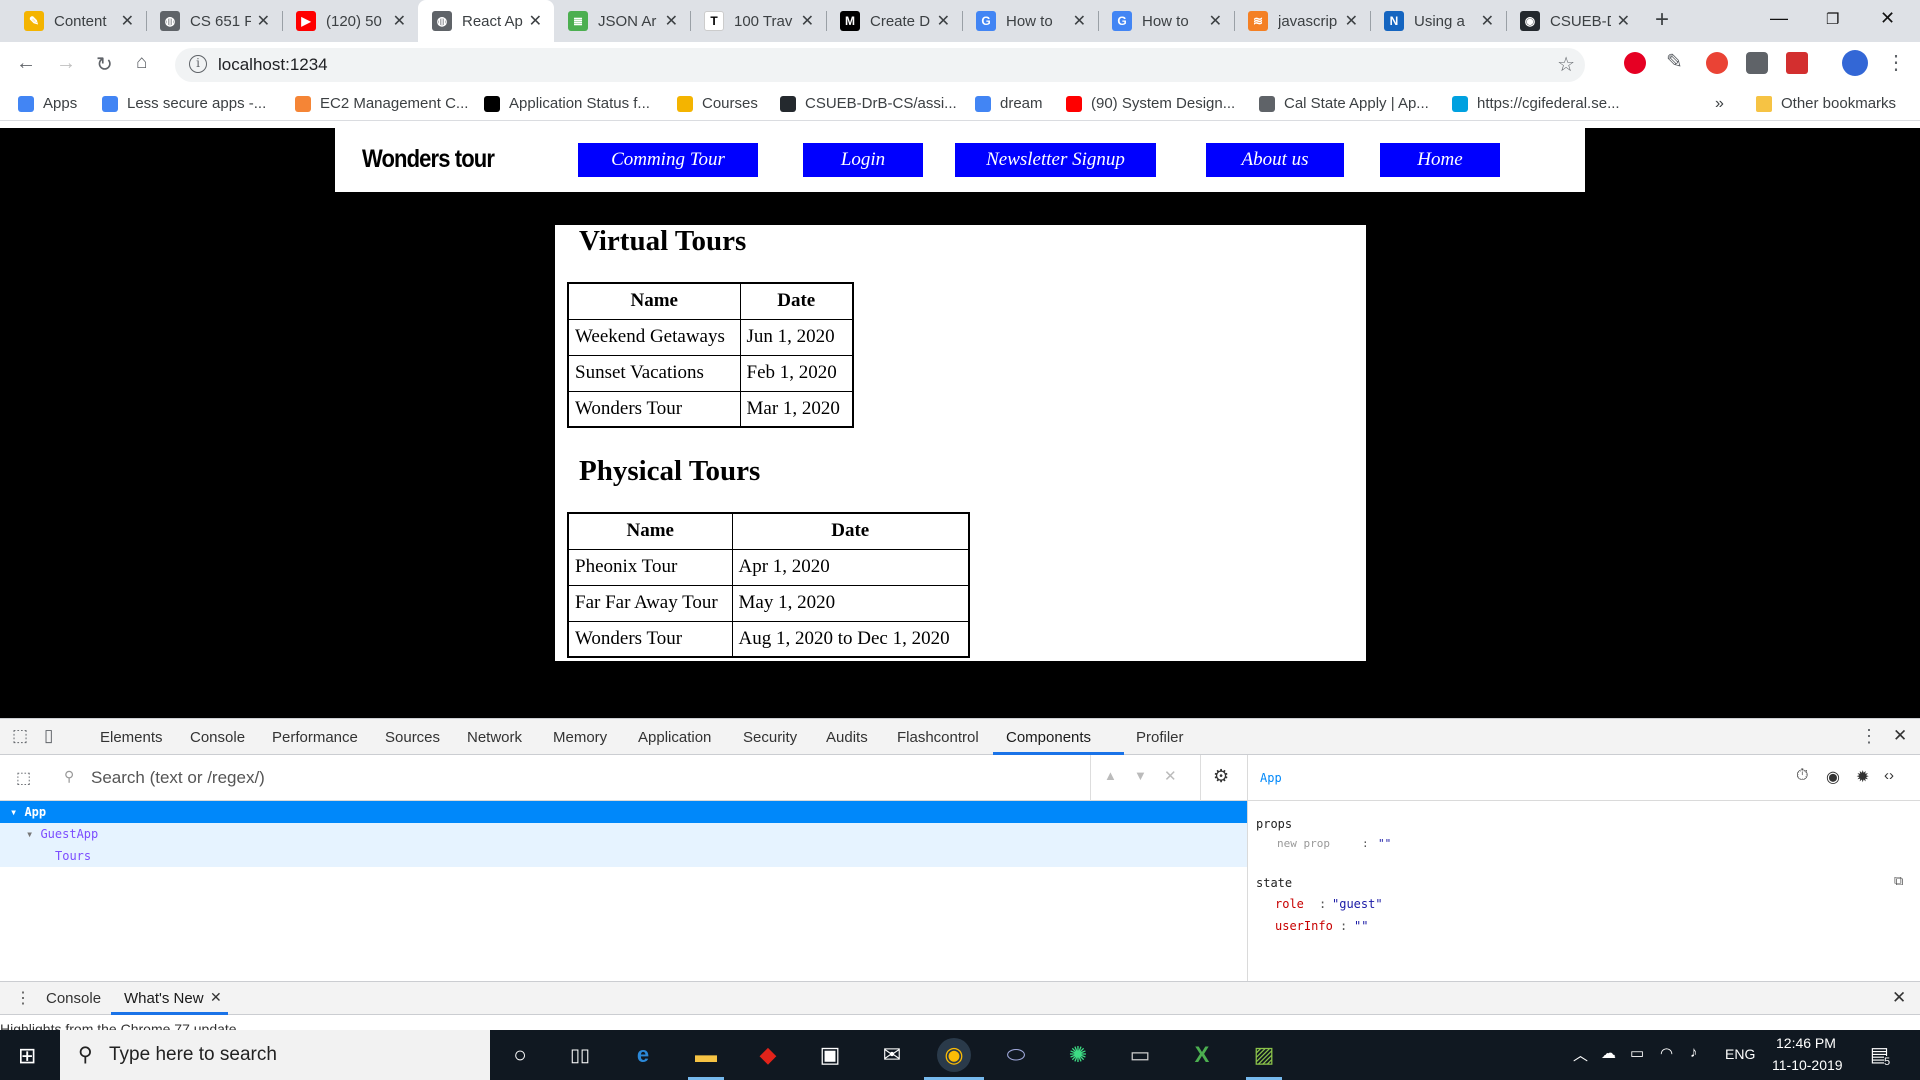 The image size is (1920, 1080). I want to click on new-tab-button: +, so click(1662, 20).